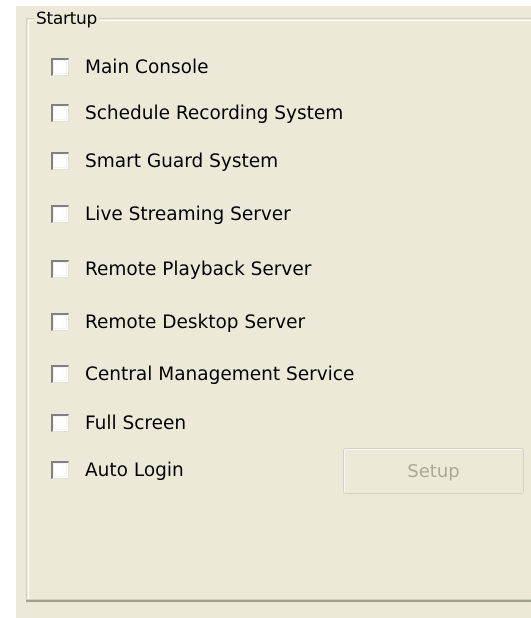  Describe the element at coordinates (214, 113) in the screenshot. I see `schedule-recording-system-label: Schedule Recording System` at that location.